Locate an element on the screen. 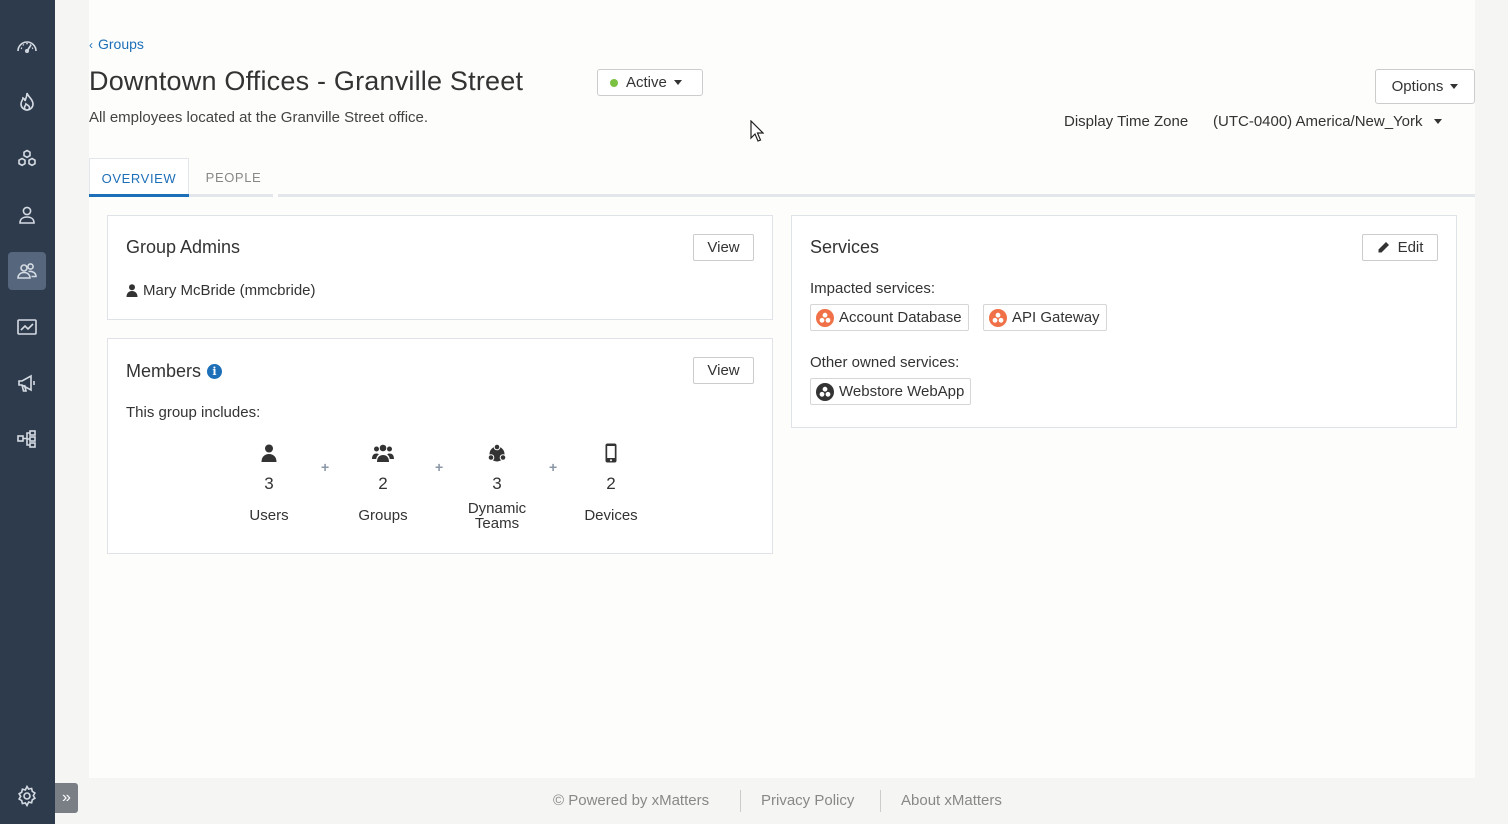  incidents-flame-icon is located at coordinates (27, 102).